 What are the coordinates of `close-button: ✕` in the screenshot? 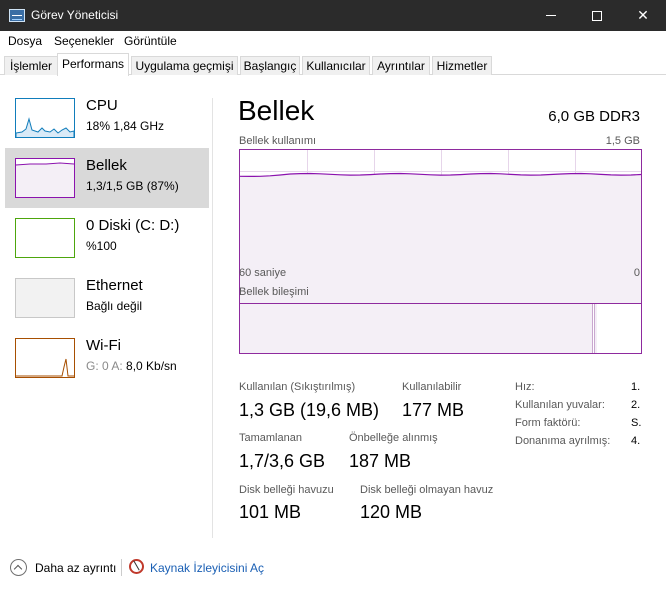 It's located at (643, 15).